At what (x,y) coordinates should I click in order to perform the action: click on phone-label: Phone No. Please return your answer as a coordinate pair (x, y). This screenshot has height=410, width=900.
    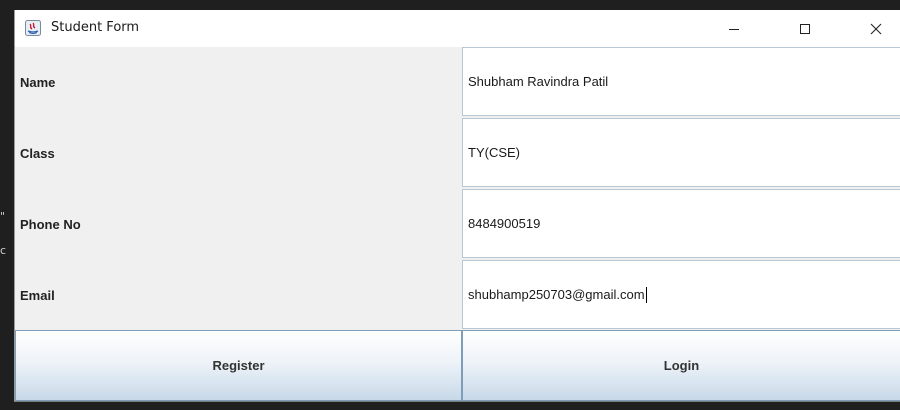
    Looking at the image, I should click on (50, 224).